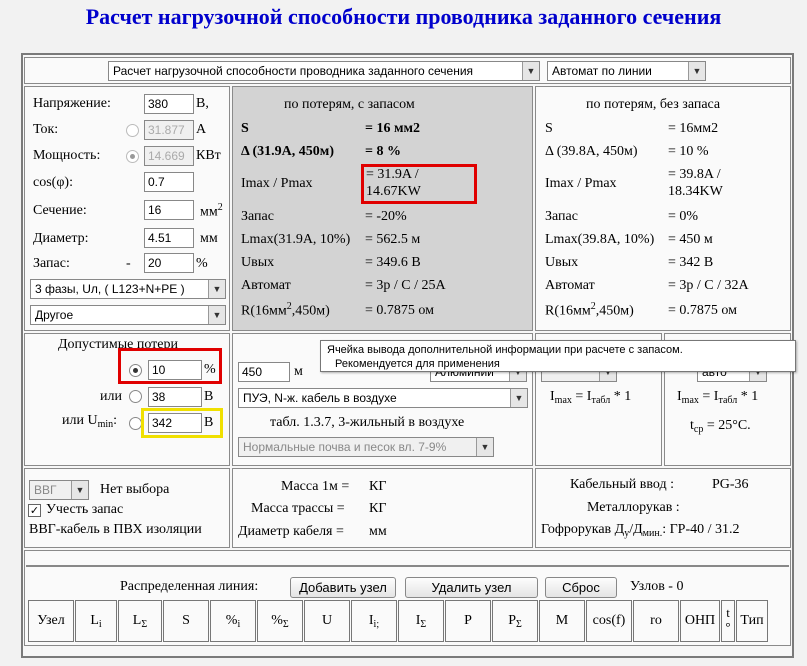  I want to click on cable-description: ВВГ-кабель в ПВХ изоляции, so click(115, 529).